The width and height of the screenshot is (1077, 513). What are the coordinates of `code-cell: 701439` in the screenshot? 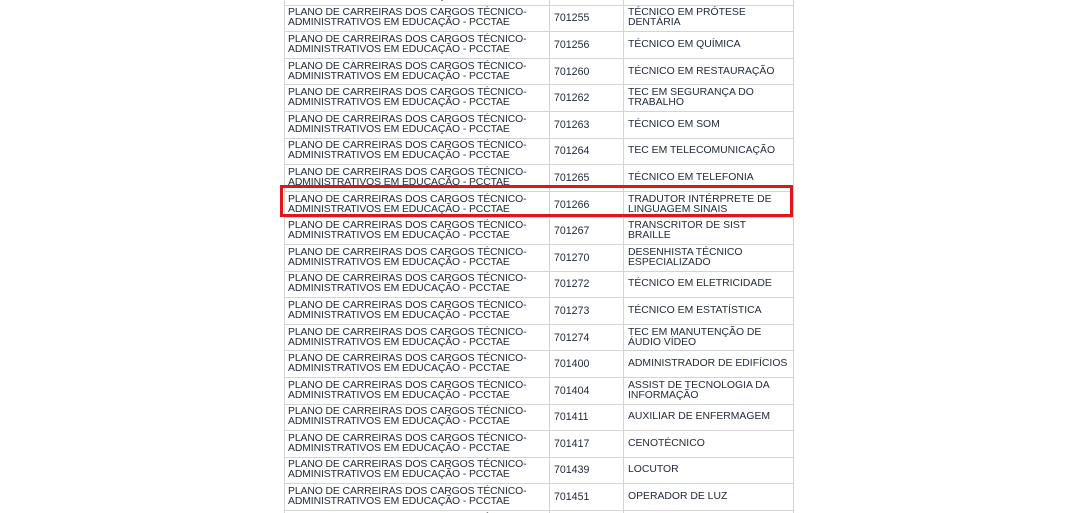 It's located at (586, 470).